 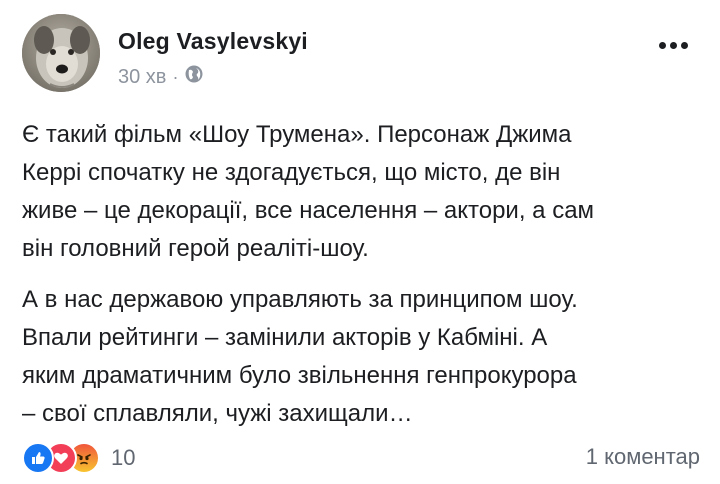 What do you see at coordinates (213, 41) in the screenshot?
I see `author-name: Oleg Vasylevskyi` at bounding box center [213, 41].